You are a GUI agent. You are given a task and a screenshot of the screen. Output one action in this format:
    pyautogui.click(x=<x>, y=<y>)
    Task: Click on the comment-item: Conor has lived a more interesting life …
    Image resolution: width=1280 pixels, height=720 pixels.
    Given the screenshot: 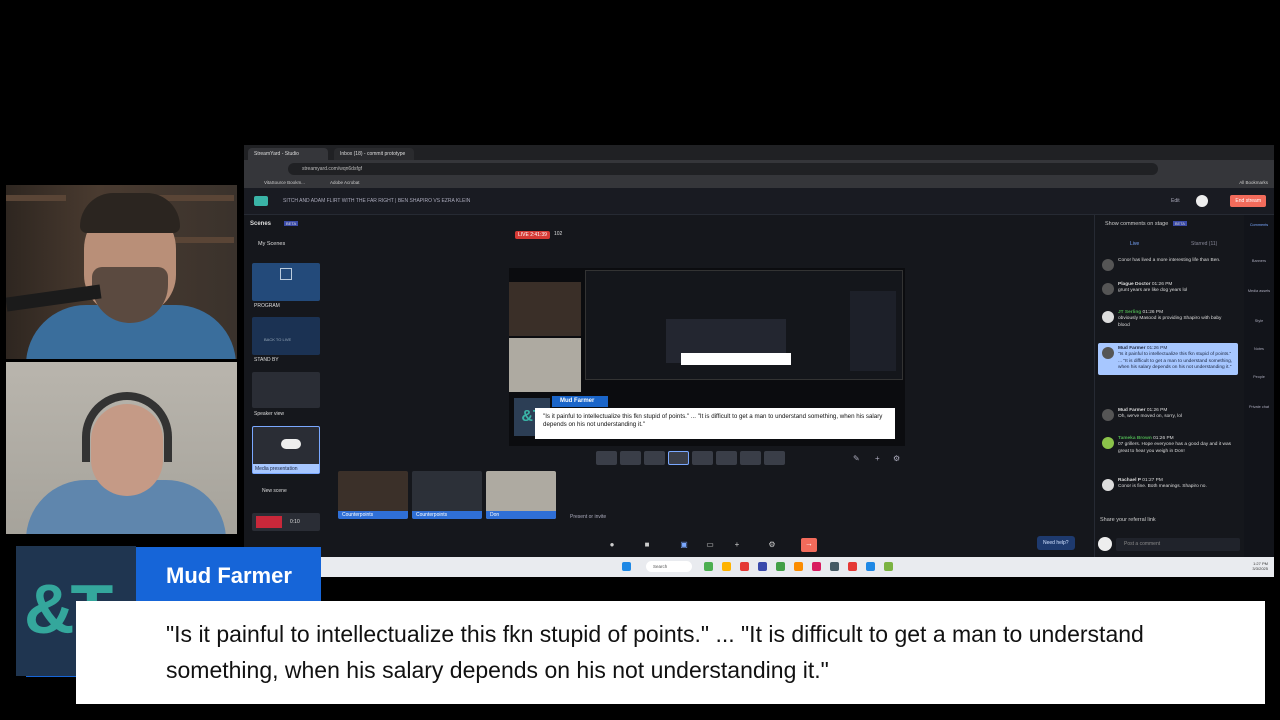 What is the action you would take?
    pyautogui.click(x=1168, y=263)
    